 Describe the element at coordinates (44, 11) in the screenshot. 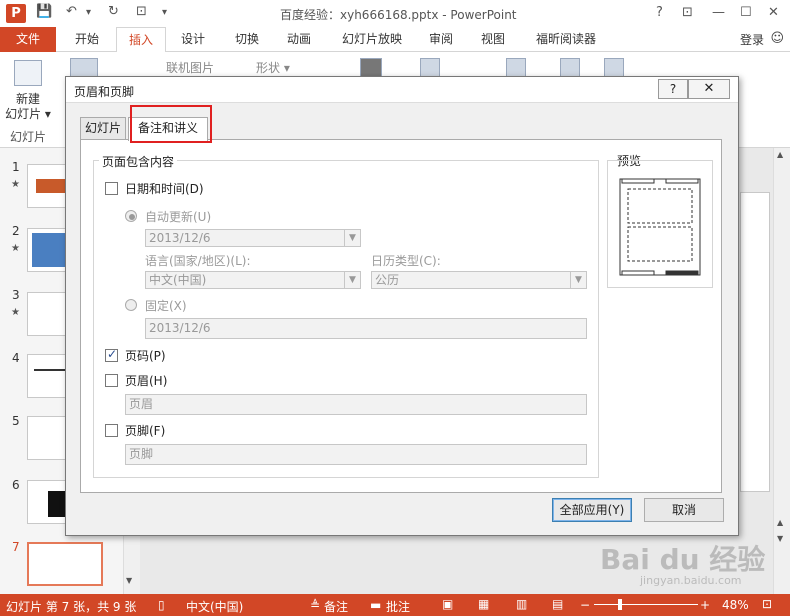

I see `save-icon: 💾` at that location.